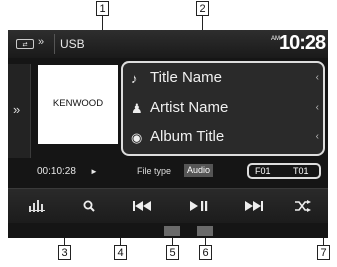 The width and height of the screenshot is (337, 267). Describe the element at coordinates (120, 252) in the screenshot. I see `callout-4: 4` at that location.